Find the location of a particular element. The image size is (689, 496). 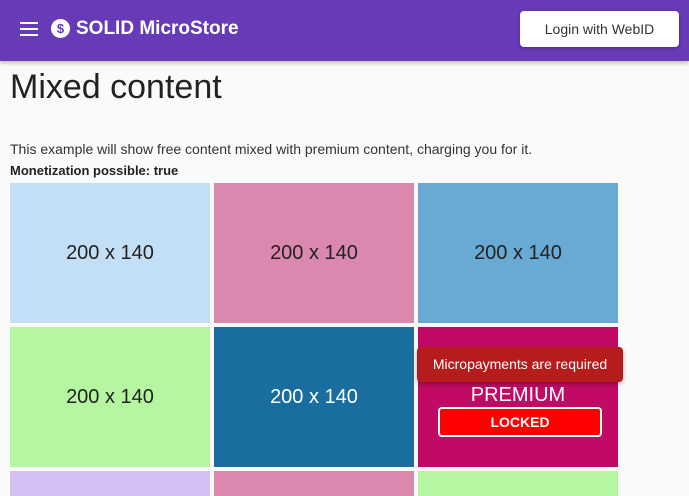

app-bar: $ SOLID MicroStore Login with WebID is located at coordinates (344, 30).